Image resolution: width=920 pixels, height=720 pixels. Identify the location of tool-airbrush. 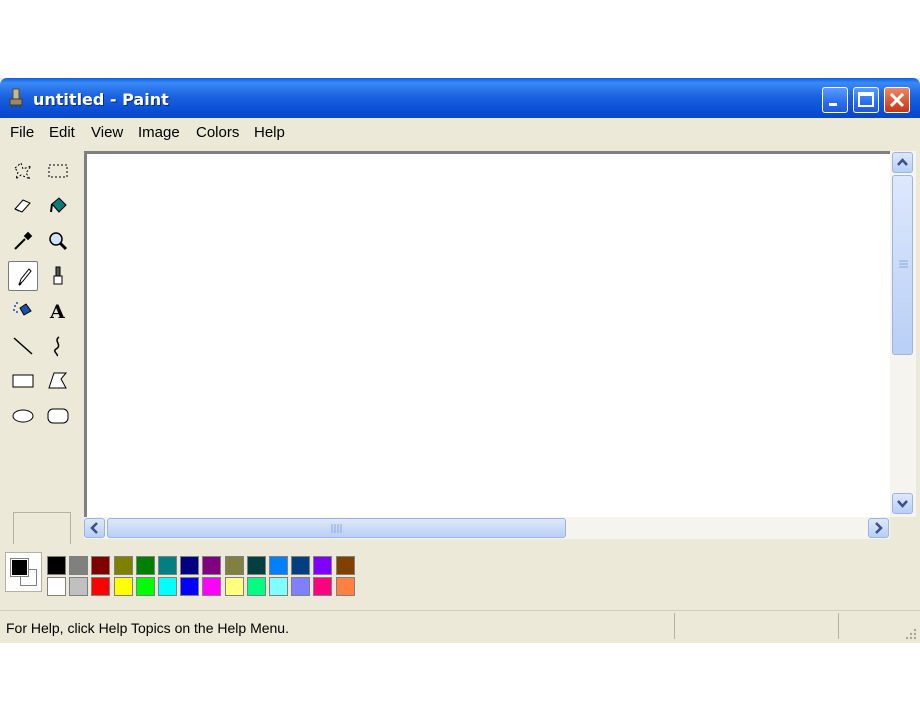
(23, 311).